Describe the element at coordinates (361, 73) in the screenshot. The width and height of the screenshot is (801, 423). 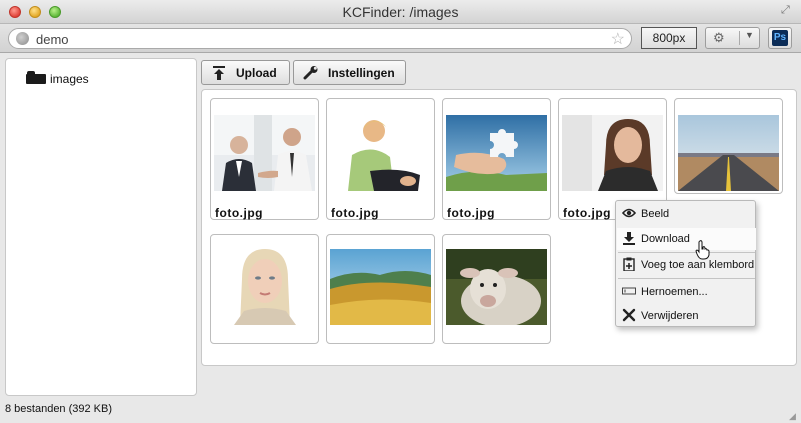
I see `settings-label: Instellingen` at that location.